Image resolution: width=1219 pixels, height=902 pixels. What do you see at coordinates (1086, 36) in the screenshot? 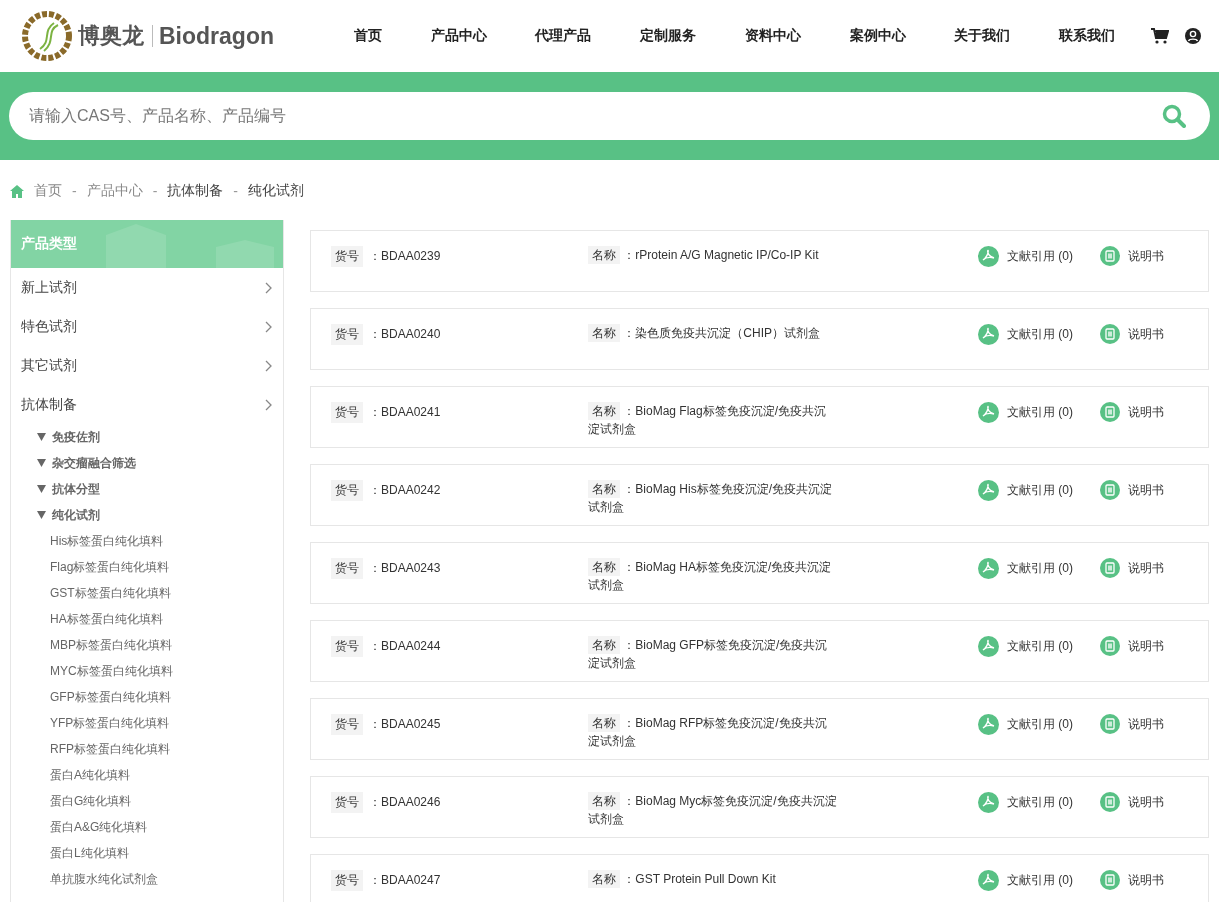
I see `nav-link: 联系我们` at bounding box center [1086, 36].